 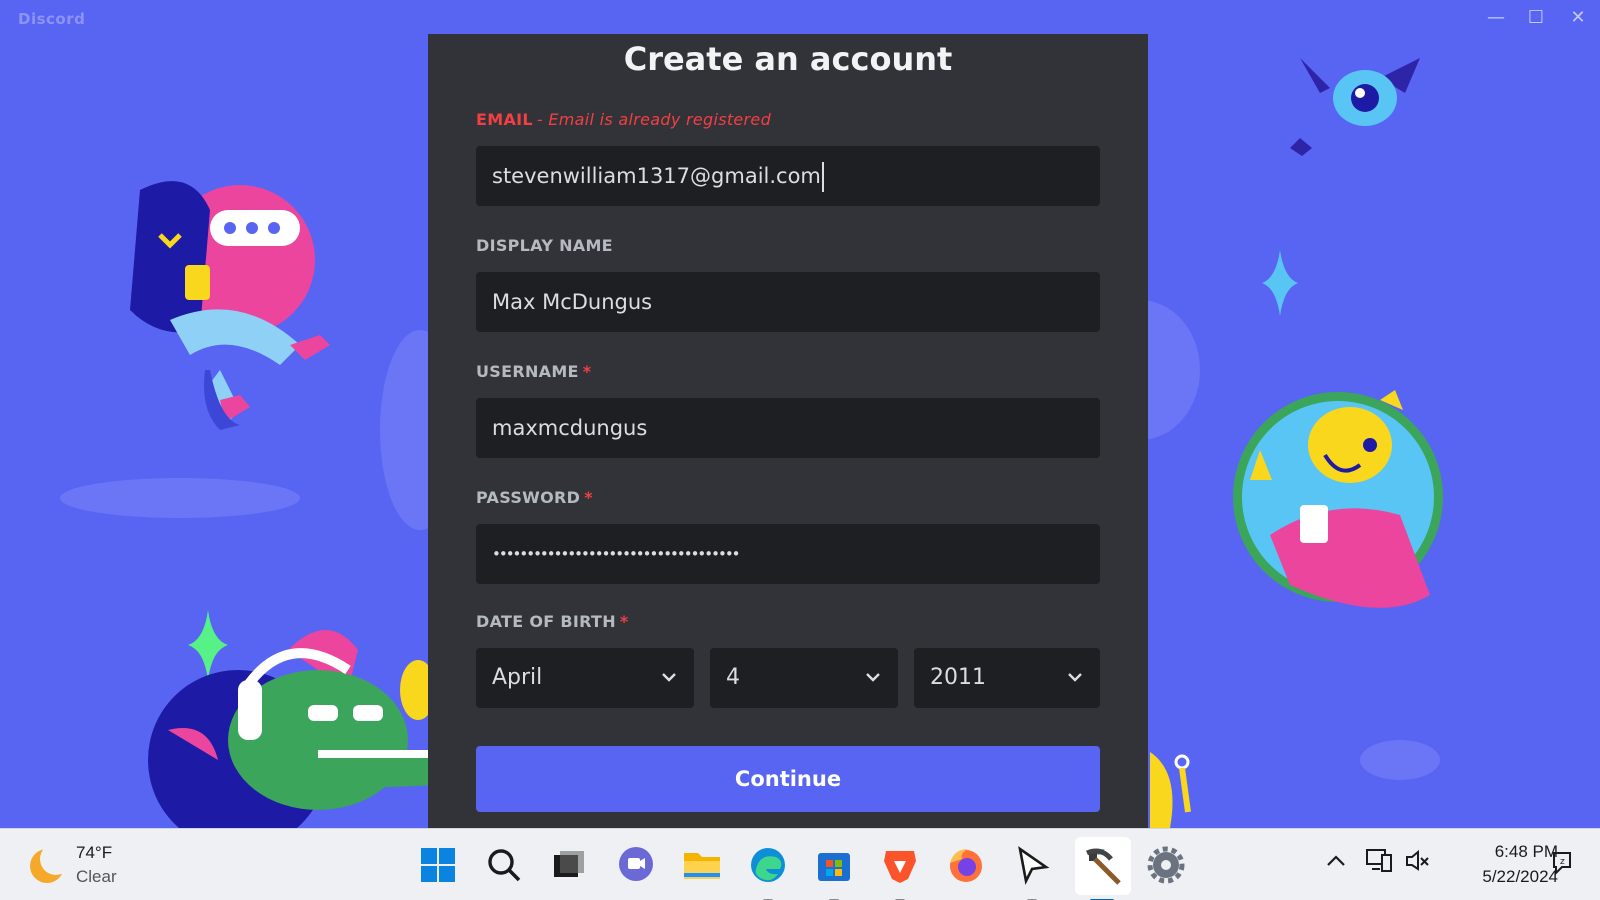 What do you see at coordinates (504, 119) in the screenshot?
I see `email-label-text: EMAIL` at bounding box center [504, 119].